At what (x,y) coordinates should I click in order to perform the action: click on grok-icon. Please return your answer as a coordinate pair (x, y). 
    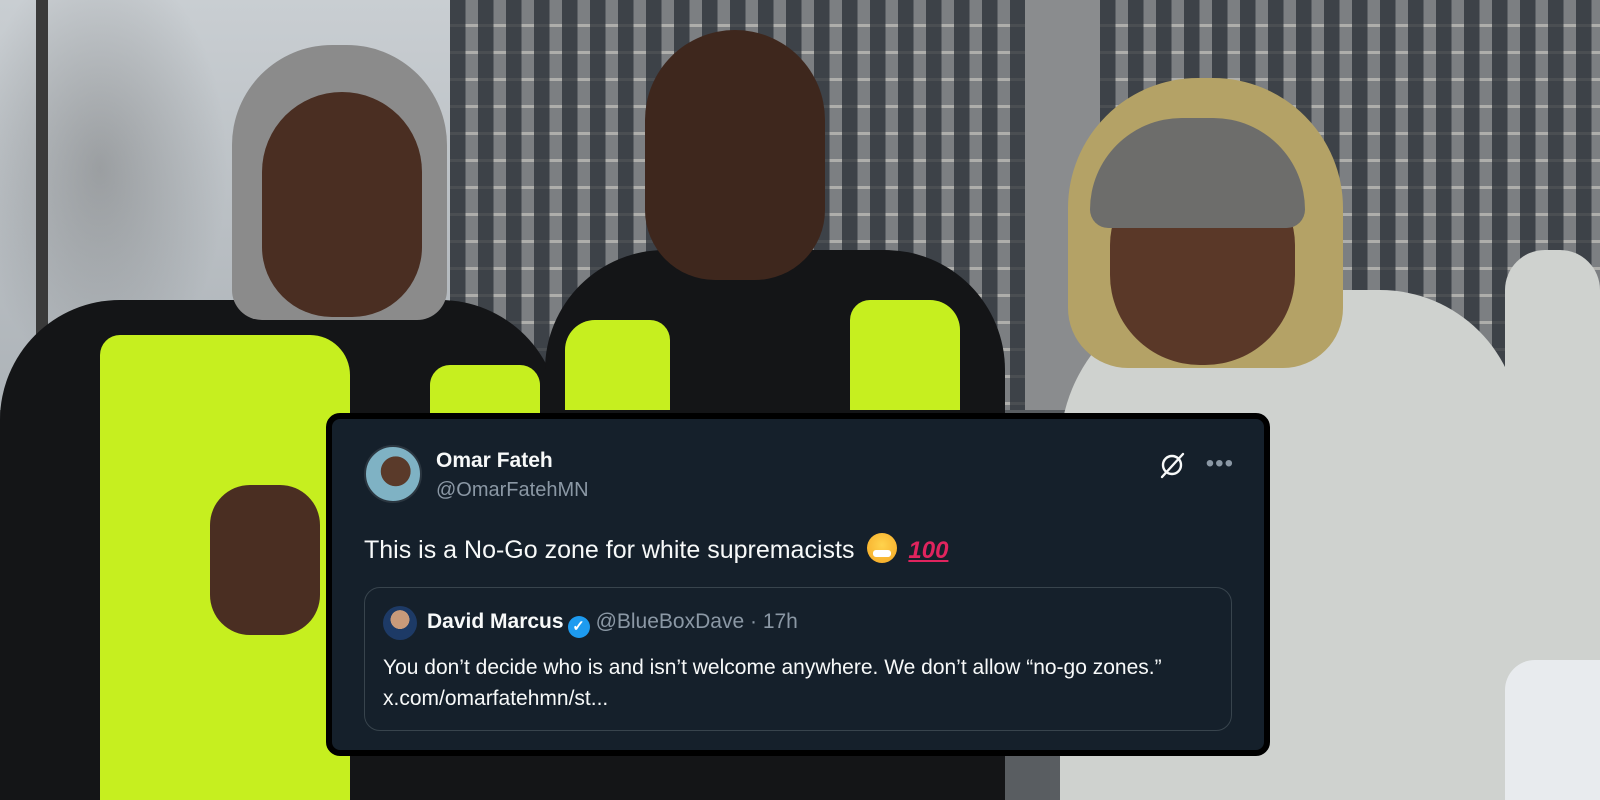
    Looking at the image, I should click on (1172, 465).